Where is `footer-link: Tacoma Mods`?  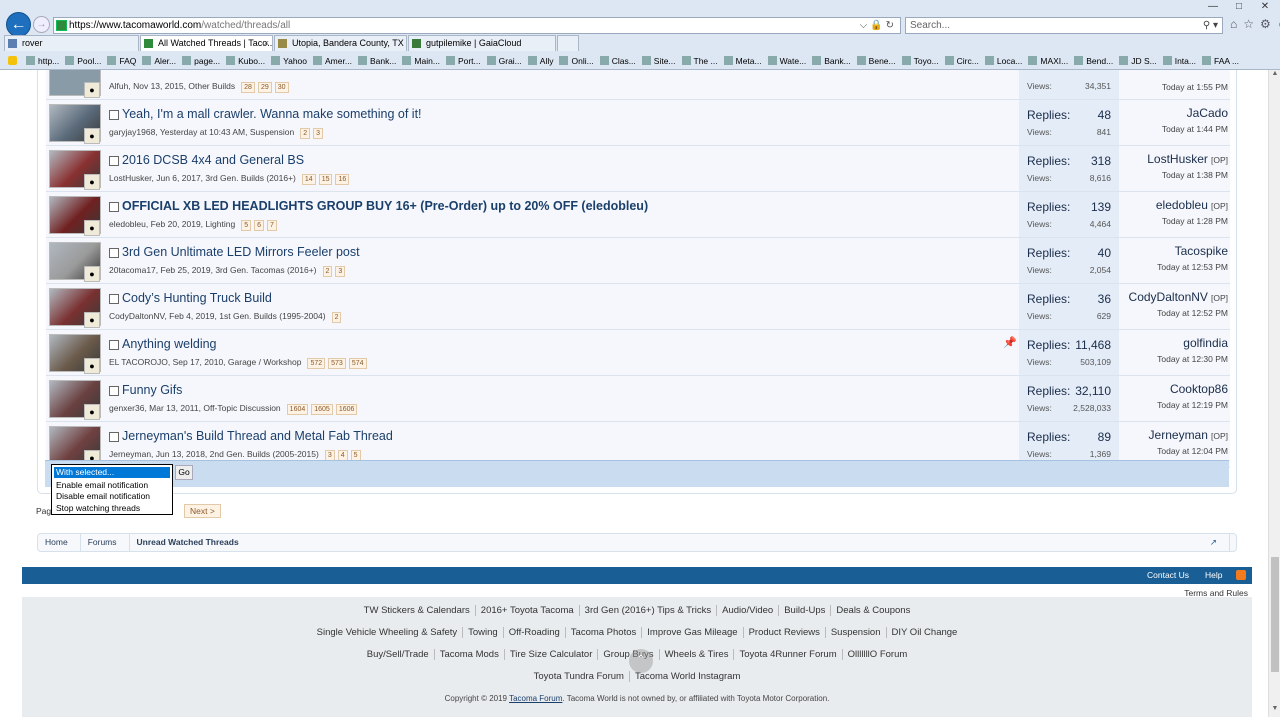
footer-link: Tacoma Mods is located at coordinates (469, 654).